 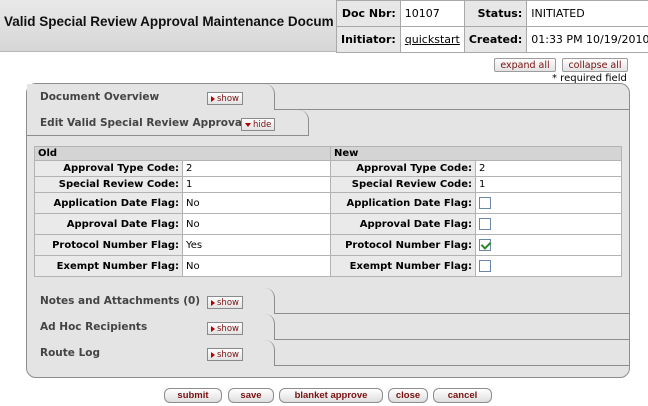 I want to click on tab-document-overview: Document Overview show, so click(x=328, y=97).